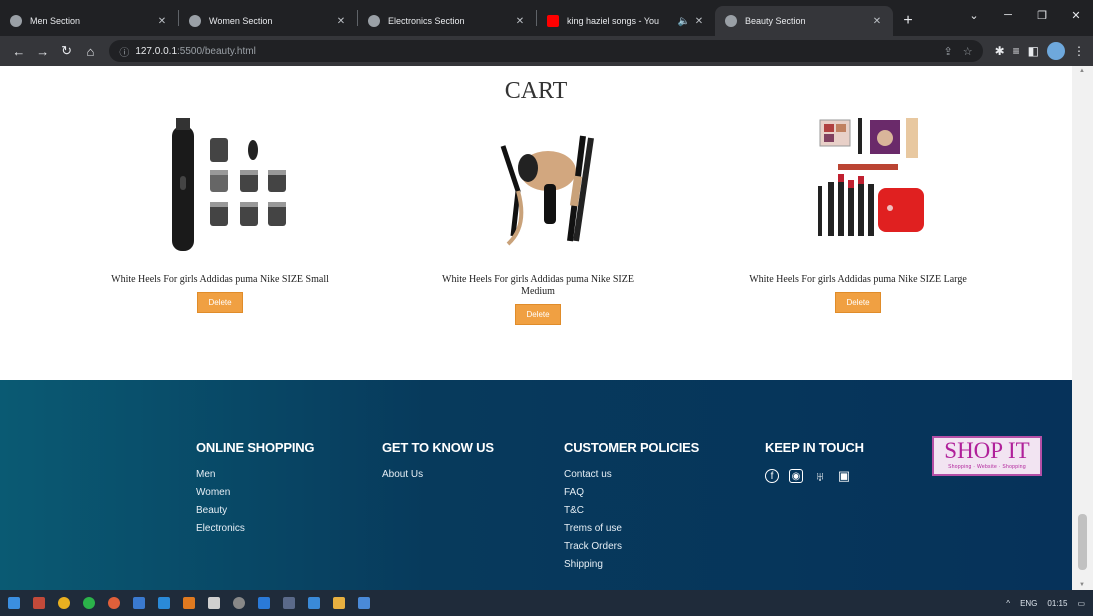  I want to click on new-tab-button: +, so click(908, 21).